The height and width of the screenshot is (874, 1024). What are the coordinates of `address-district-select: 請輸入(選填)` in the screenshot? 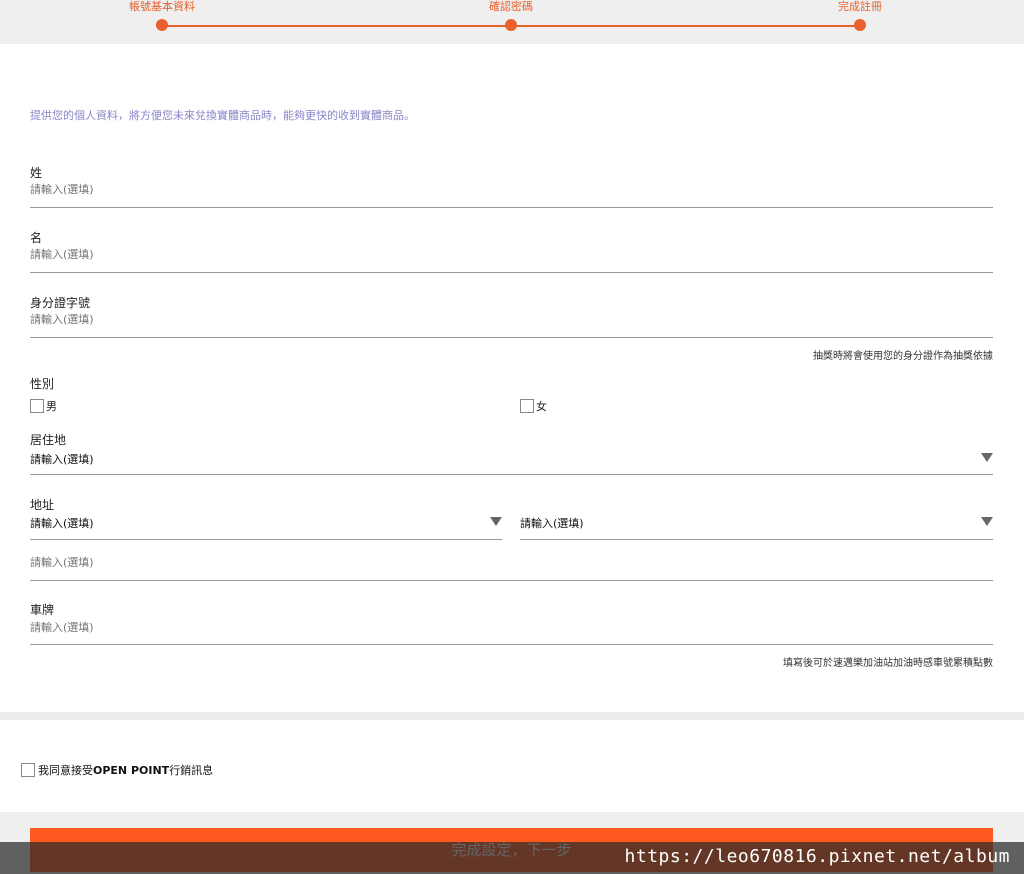 It's located at (756, 526).